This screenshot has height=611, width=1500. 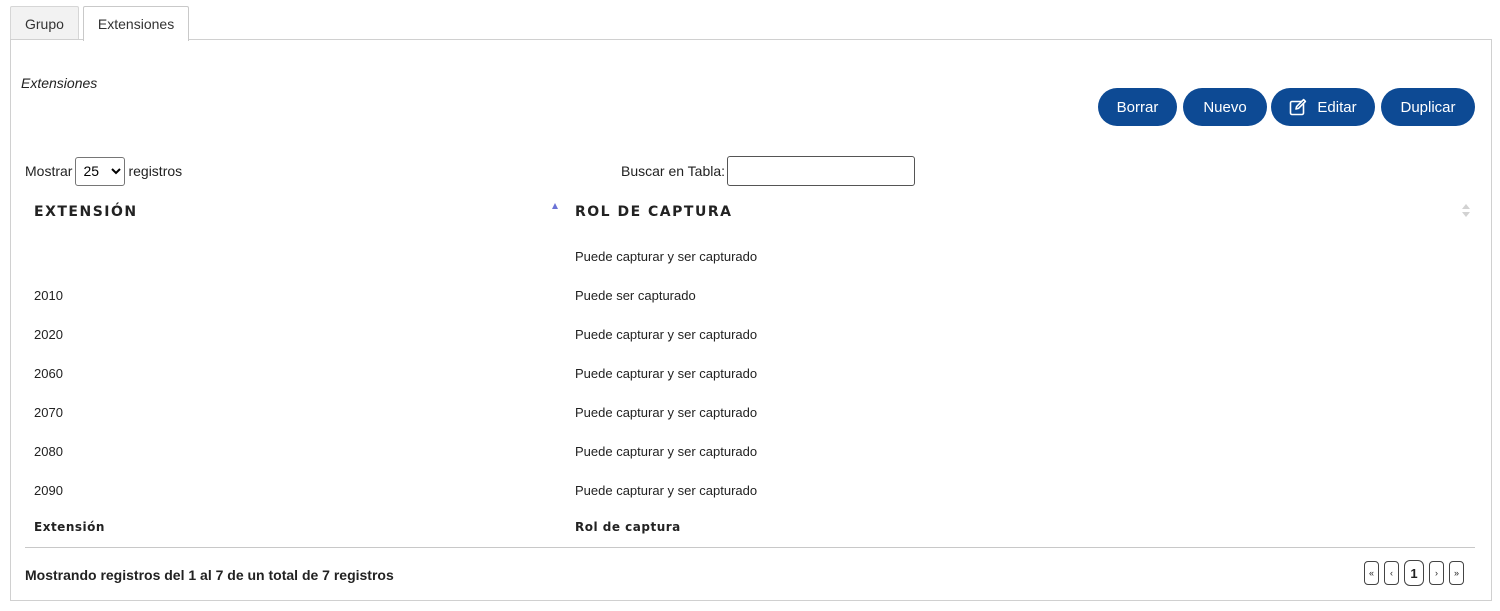 What do you see at coordinates (48, 412) in the screenshot?
I see `cell-extension: 2070` at bounding box center [48, 412].